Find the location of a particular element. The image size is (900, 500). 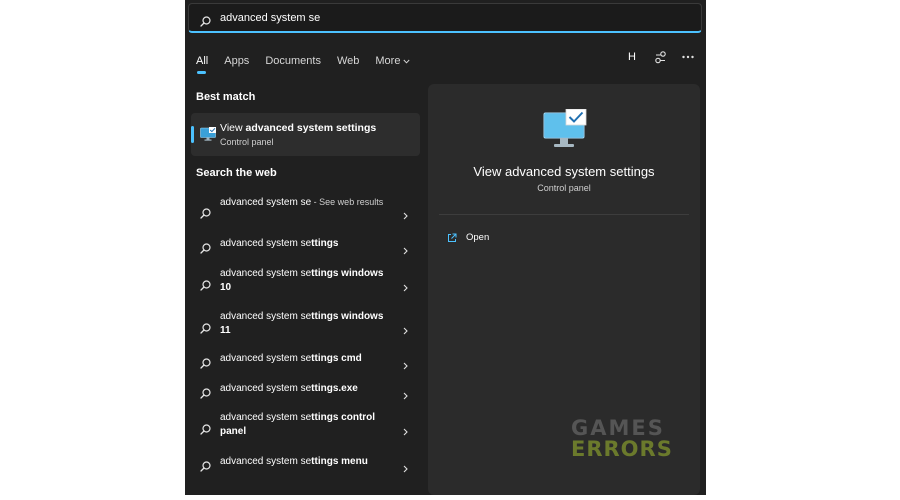

tab-label: Apps is located at coordinates (237, 61).